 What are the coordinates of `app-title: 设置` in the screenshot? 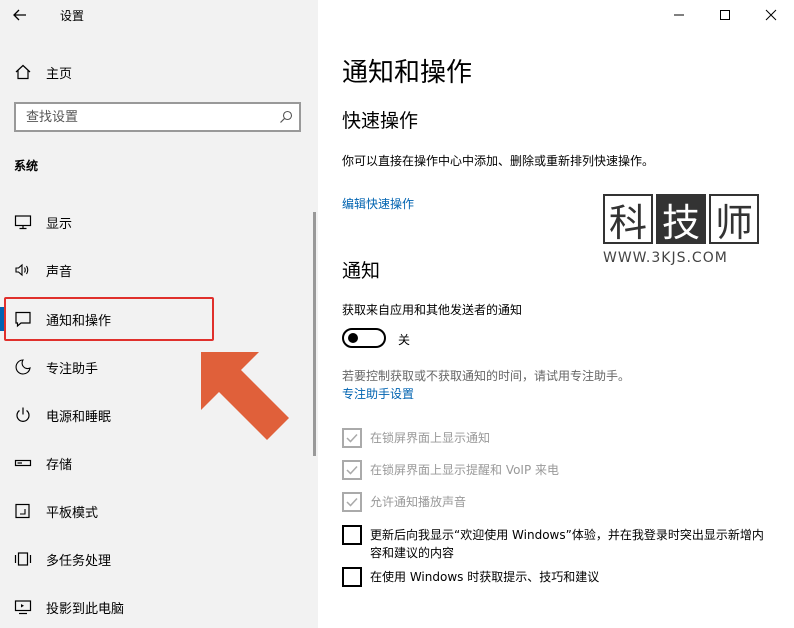 It's located at (72, 16).